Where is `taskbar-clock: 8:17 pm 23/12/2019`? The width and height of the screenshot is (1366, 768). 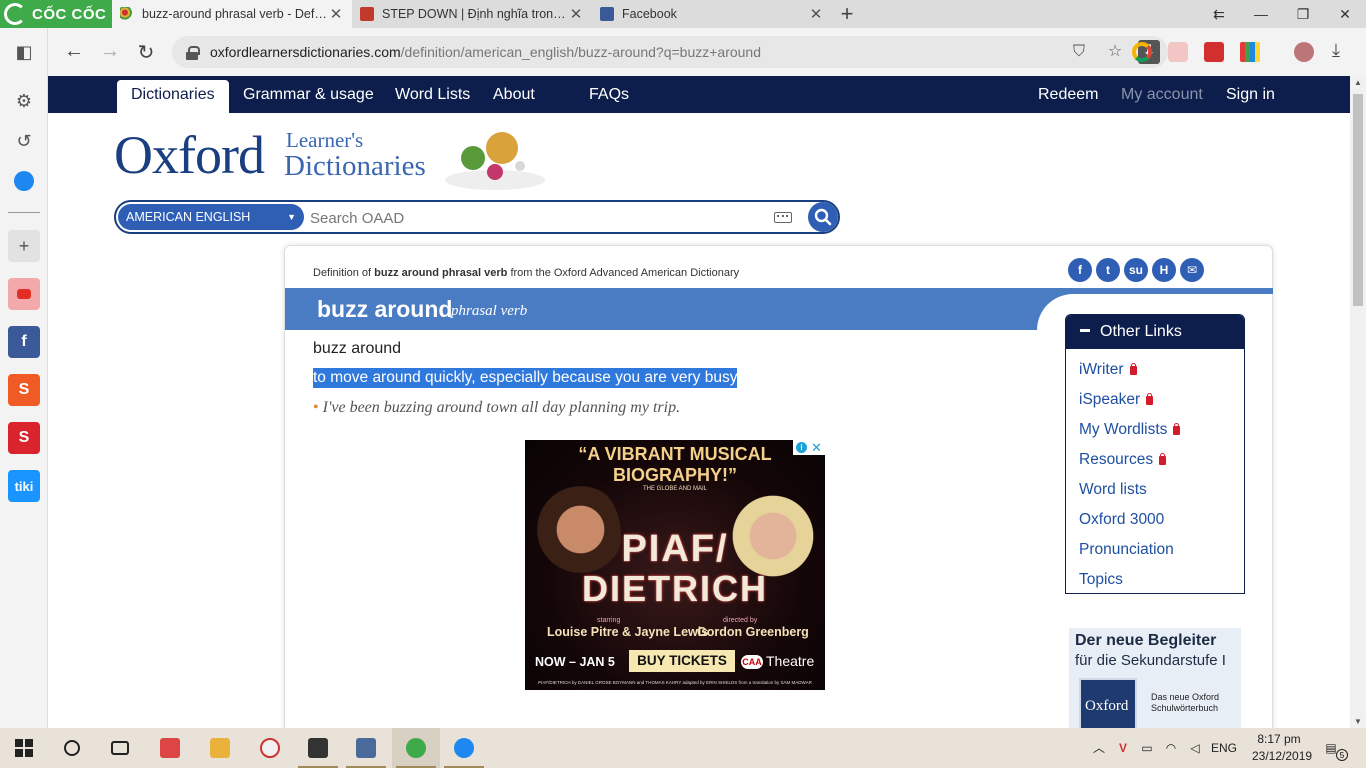 taskbar-clock: 8:17 pm 23/12/2019 is located at coordinates (1282, 748).